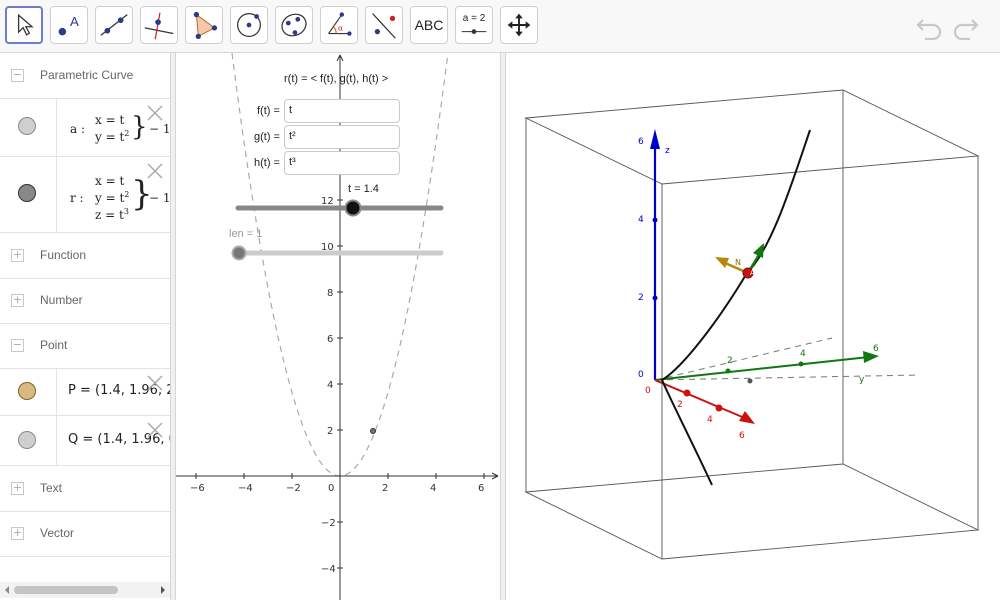  What do you see at coordinates (85, 392) in the screenshot?
I see `list-item-point-p: P = (1.4, 1.96, 2` at bounding box center [85, 392].